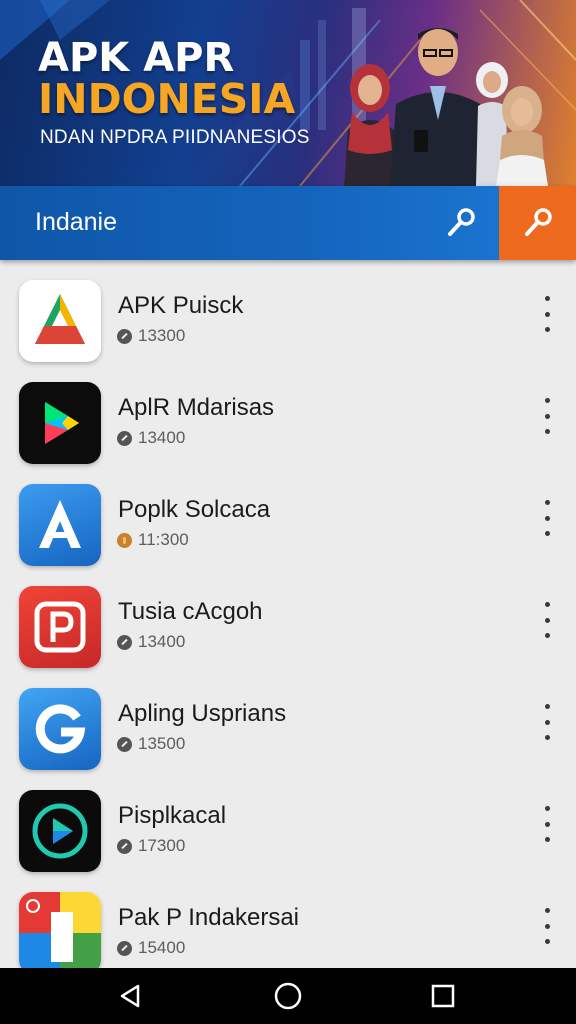 Image resolution: width=576 pixels, height=1024 pixels. What do you see at coordinates (60, 930) in the screenshot?
I see `colorful-tiles-icon` at bounding box center [60, 930].